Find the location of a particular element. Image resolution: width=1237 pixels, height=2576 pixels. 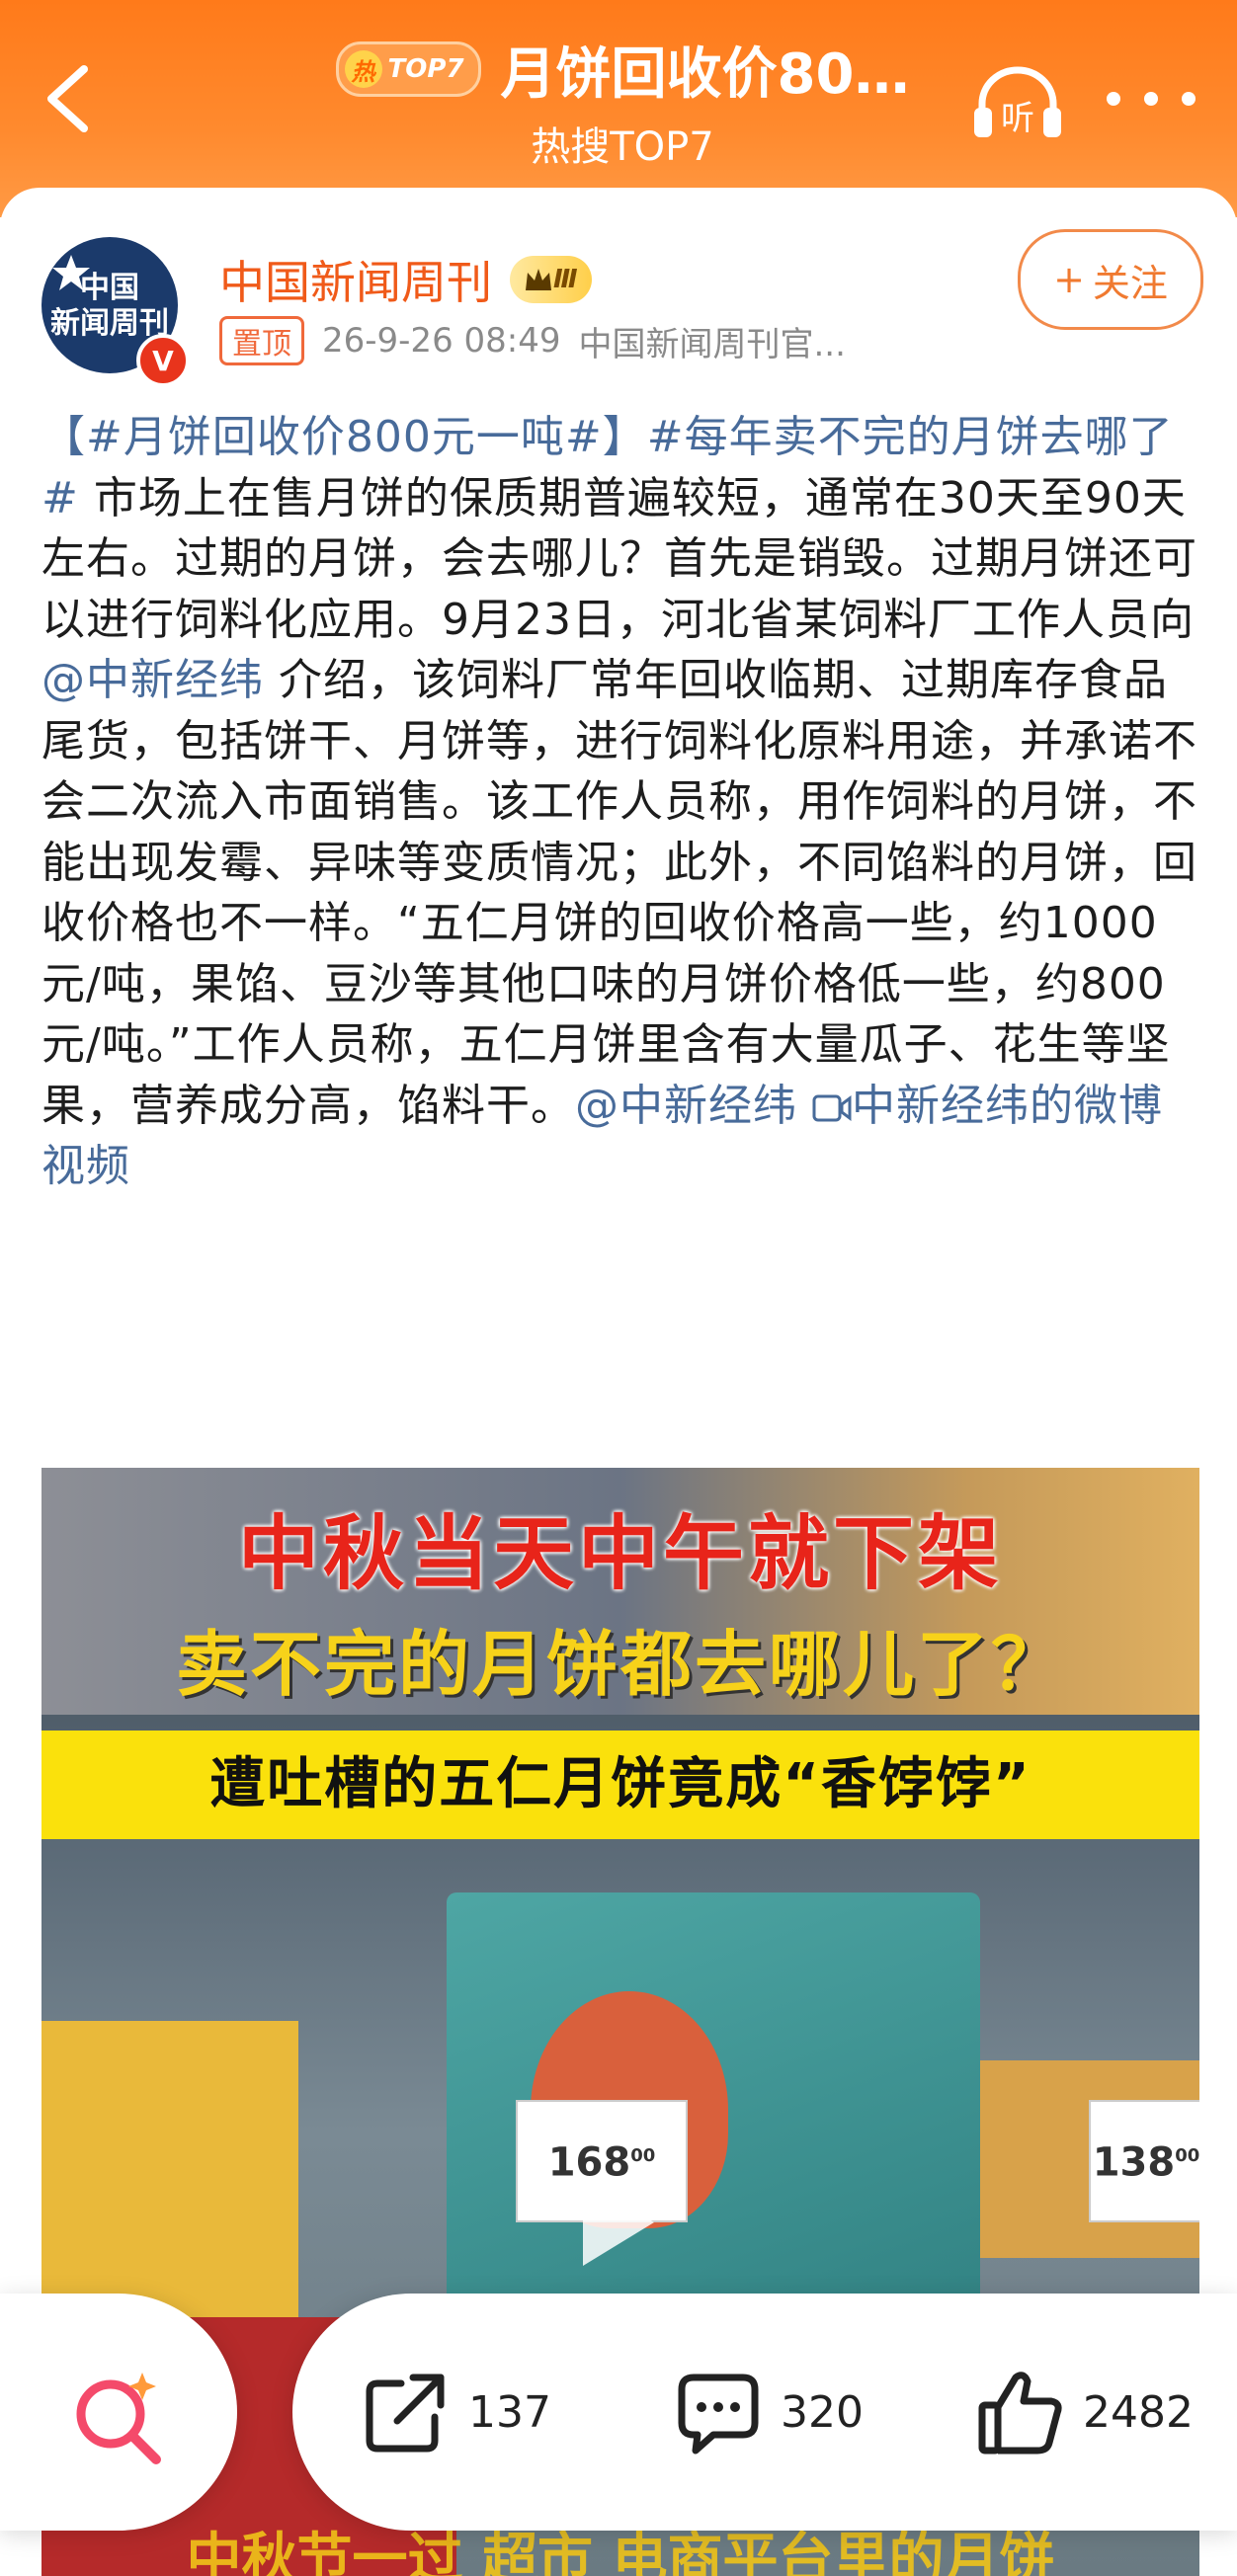

hot-rank-label: TOP7 is located at coordinates (425, 69).